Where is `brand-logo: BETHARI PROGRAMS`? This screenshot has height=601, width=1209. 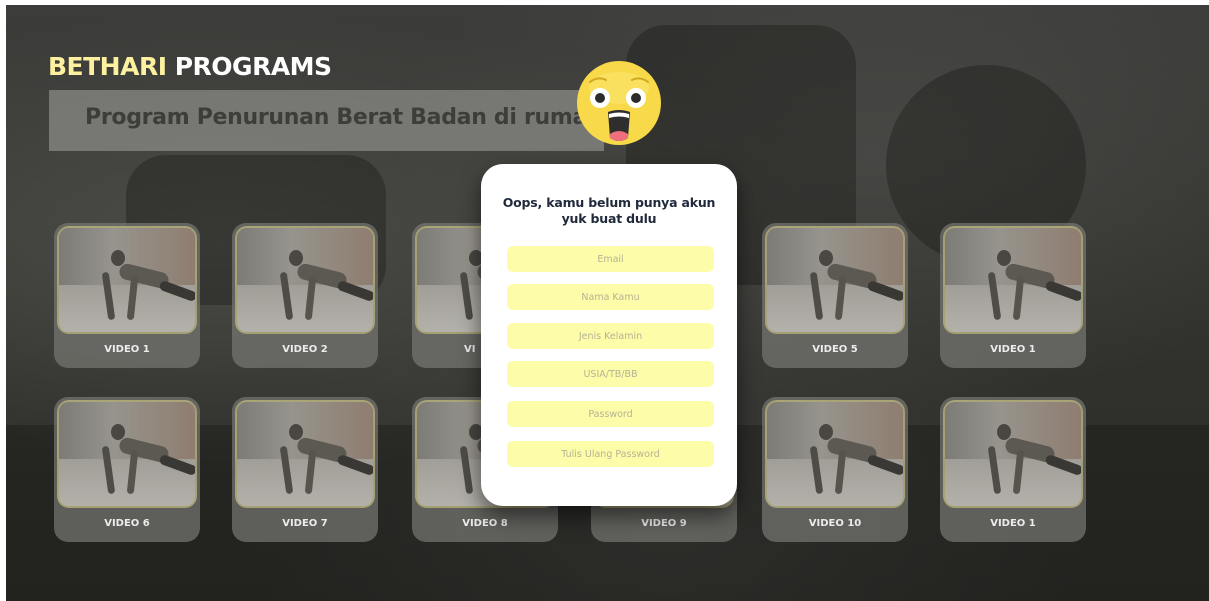 brand-logo: BETHARI PROGRAMS is located at coordinates (190, 67).